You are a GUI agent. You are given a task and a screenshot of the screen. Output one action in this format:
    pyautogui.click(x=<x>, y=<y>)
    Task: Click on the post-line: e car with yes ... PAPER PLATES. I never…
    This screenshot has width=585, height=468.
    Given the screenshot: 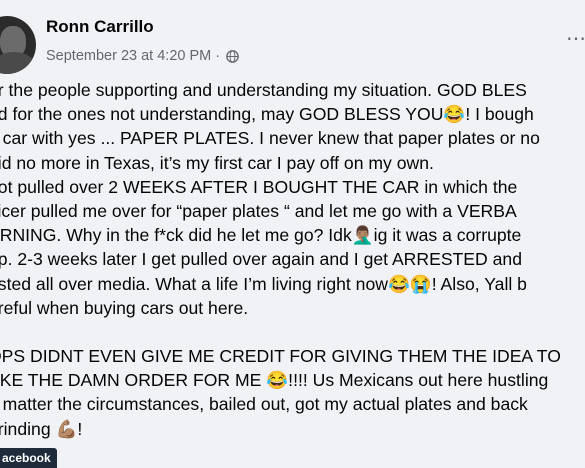 What is the action you would take?
    pyautogui.click(x=270, y=138)
    